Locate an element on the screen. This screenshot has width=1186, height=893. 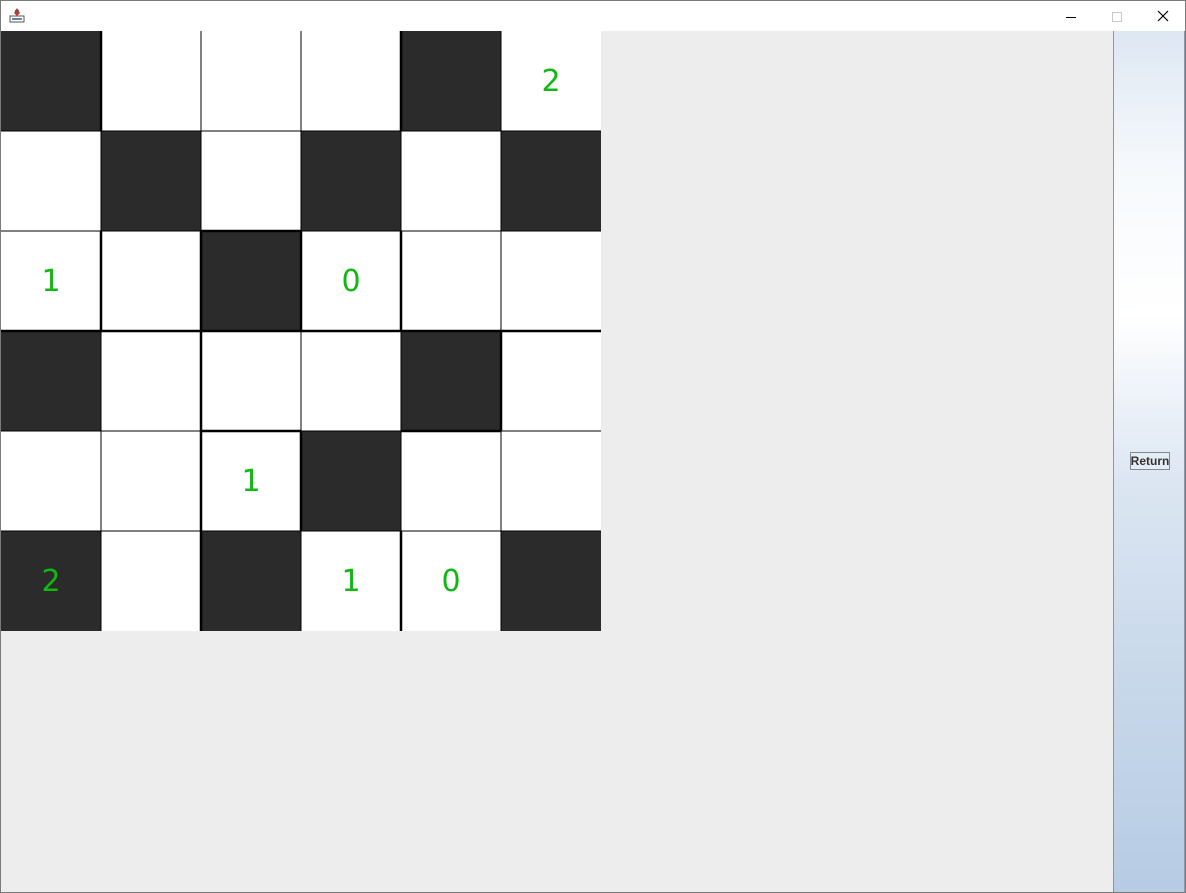
minimize-icon is located at coordinates (1071, 16).